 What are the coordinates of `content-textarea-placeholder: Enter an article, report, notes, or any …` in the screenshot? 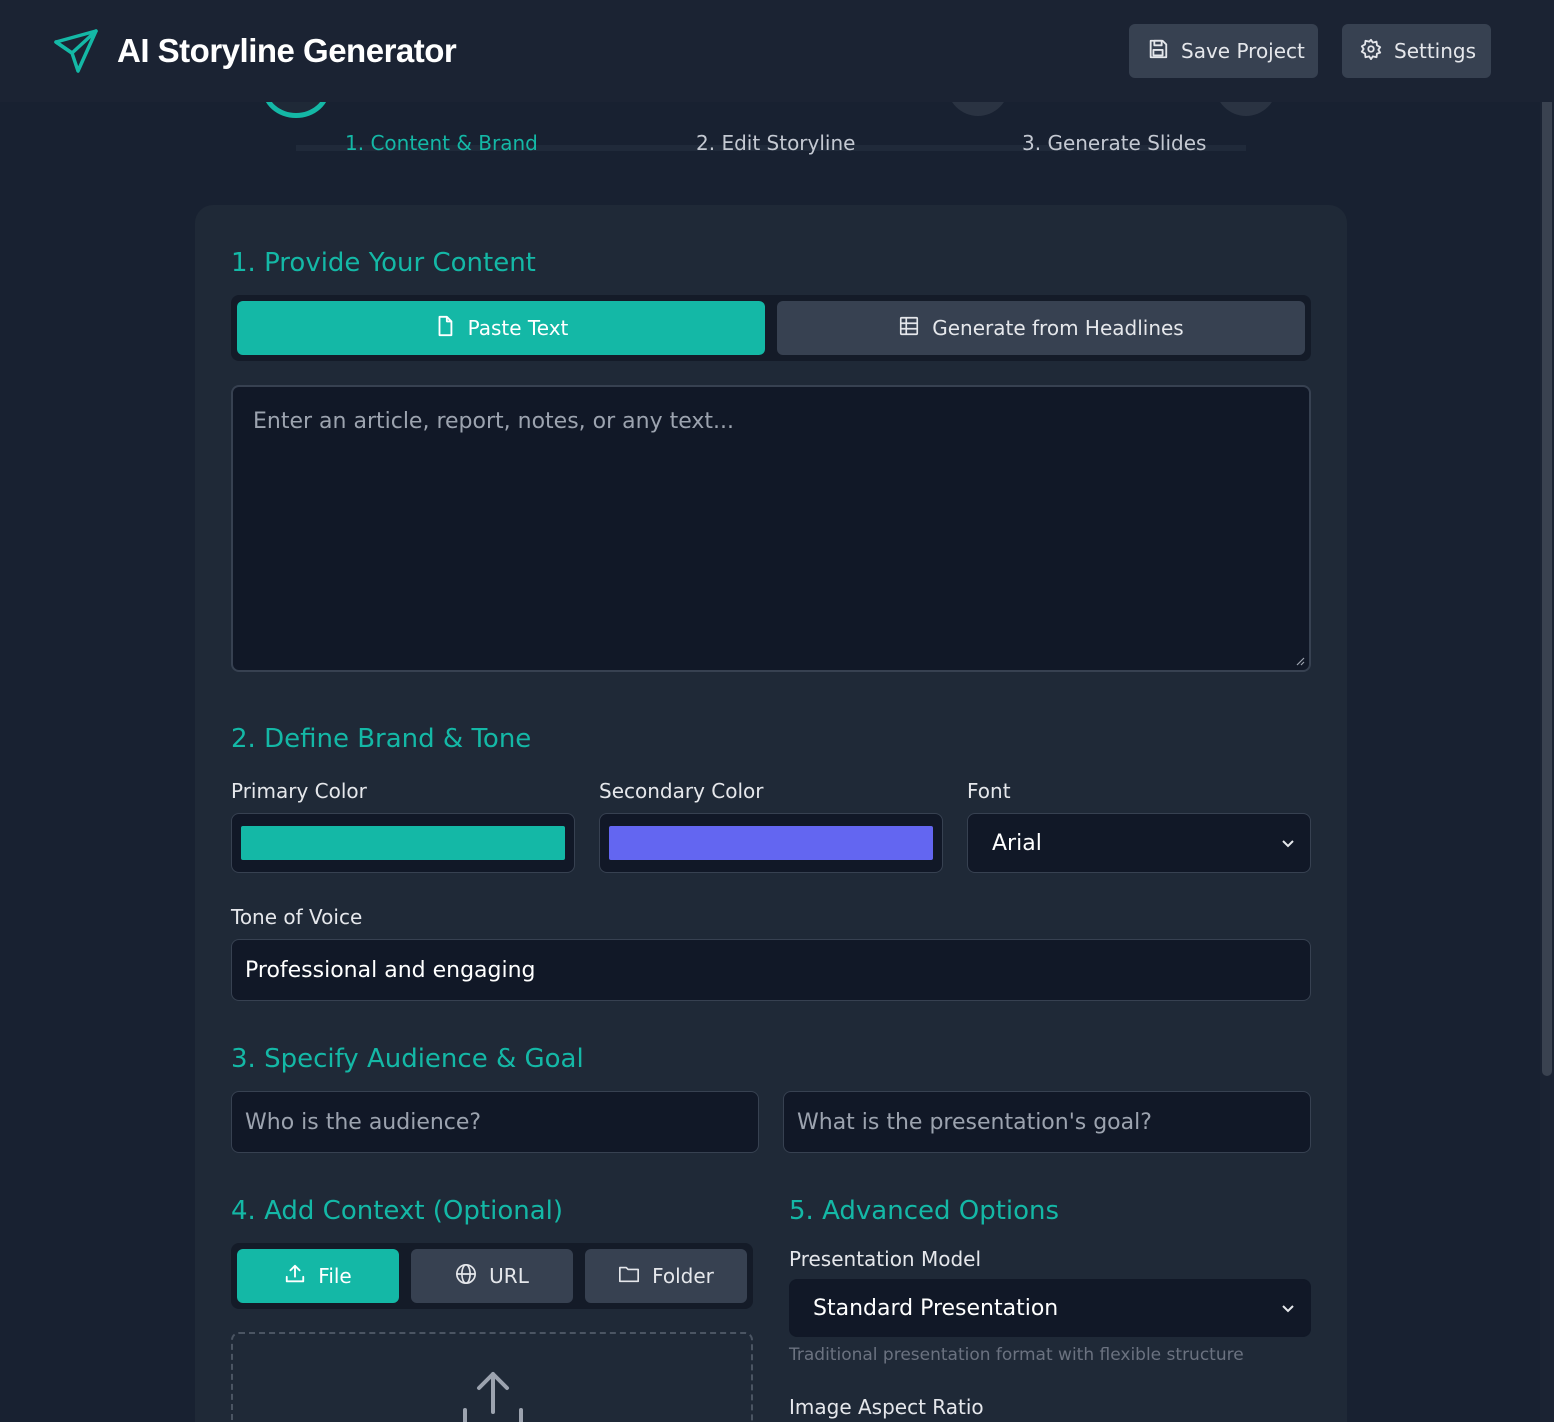 It's located at (493, 421).